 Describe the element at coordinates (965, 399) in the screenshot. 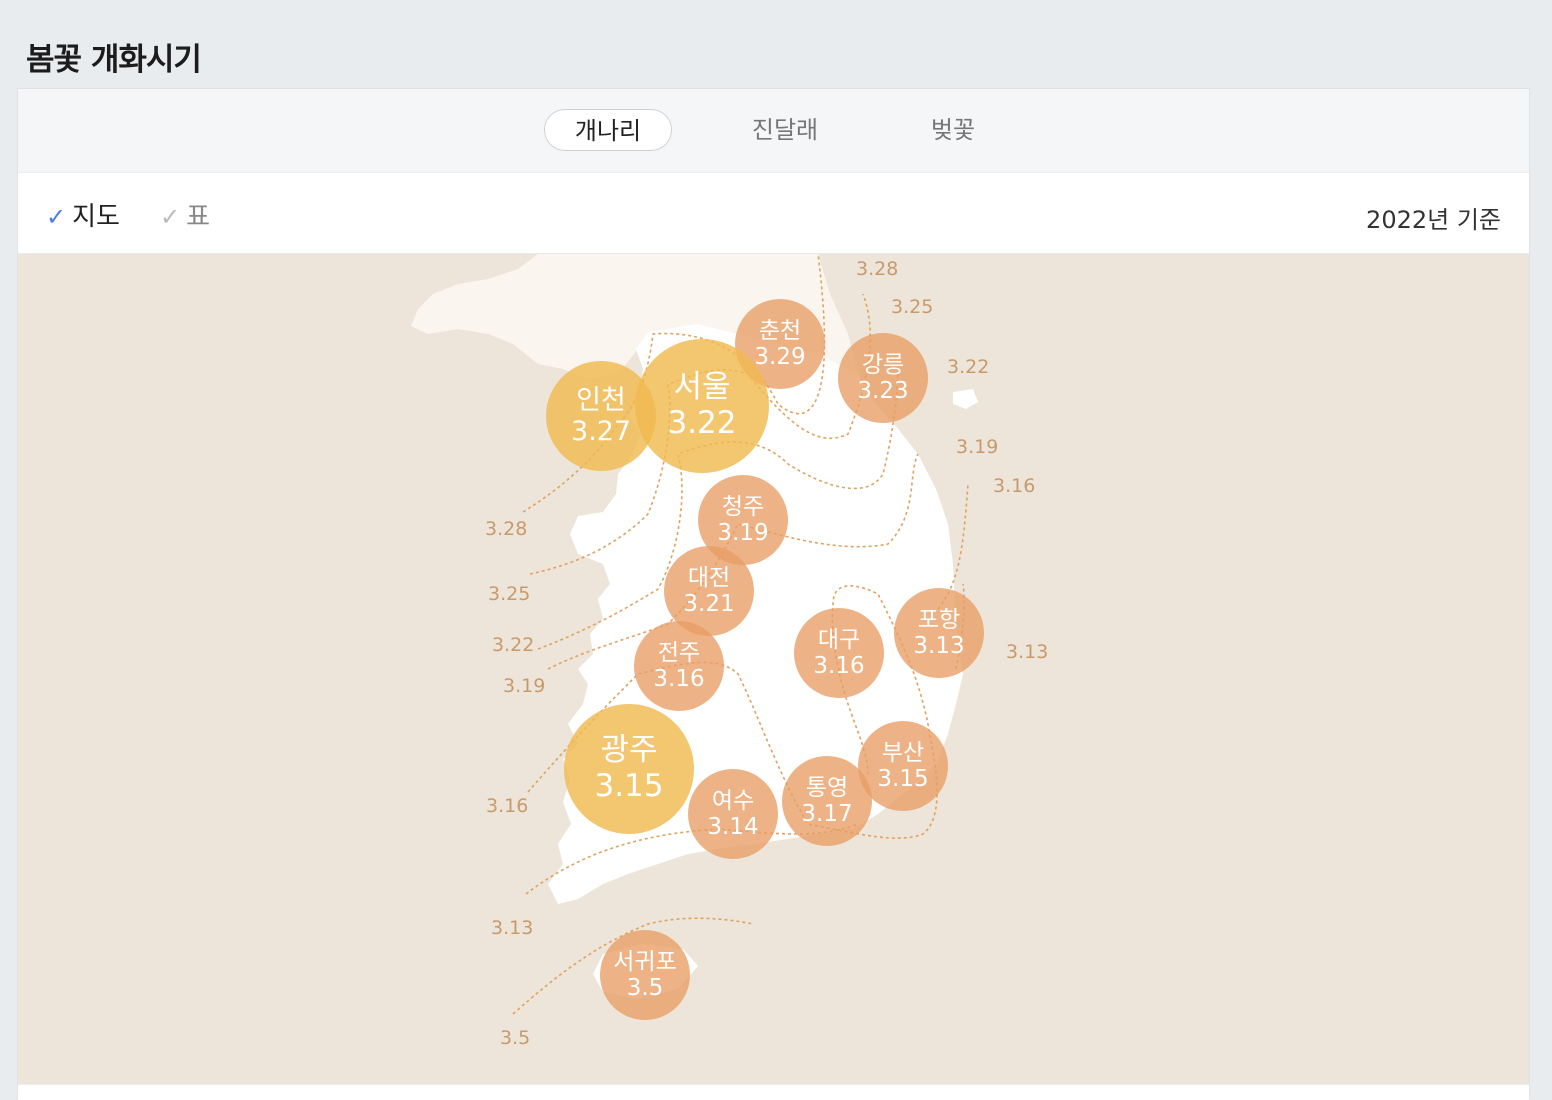

I see `ulleungdo-island` at that location.